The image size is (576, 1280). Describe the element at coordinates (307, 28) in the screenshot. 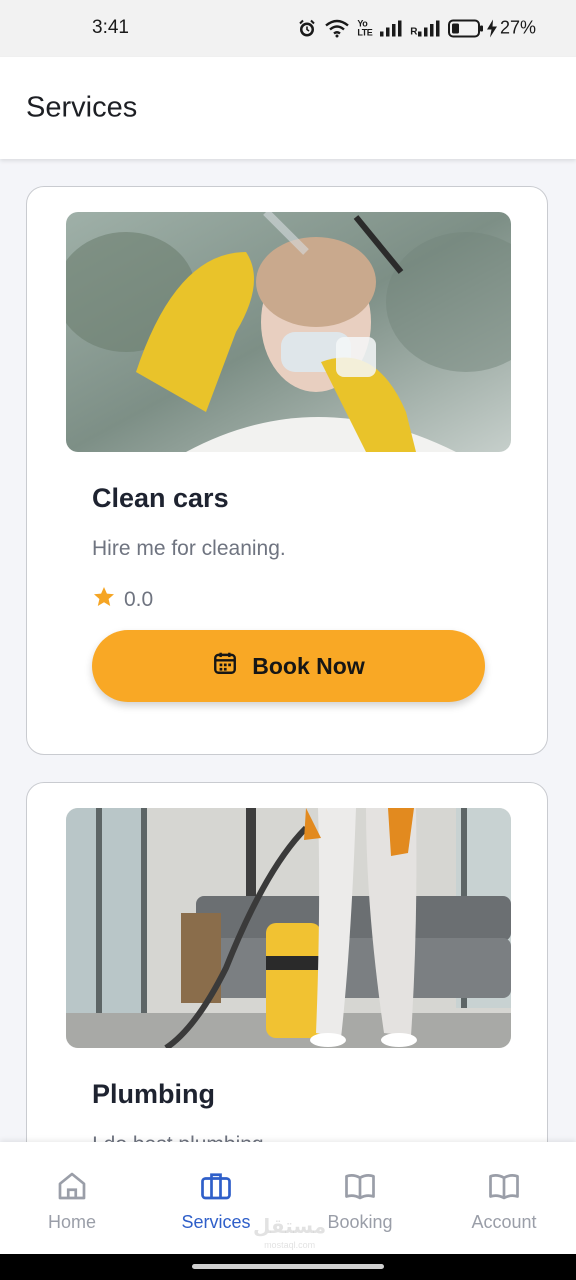

I see `alarm-icon` at that location.